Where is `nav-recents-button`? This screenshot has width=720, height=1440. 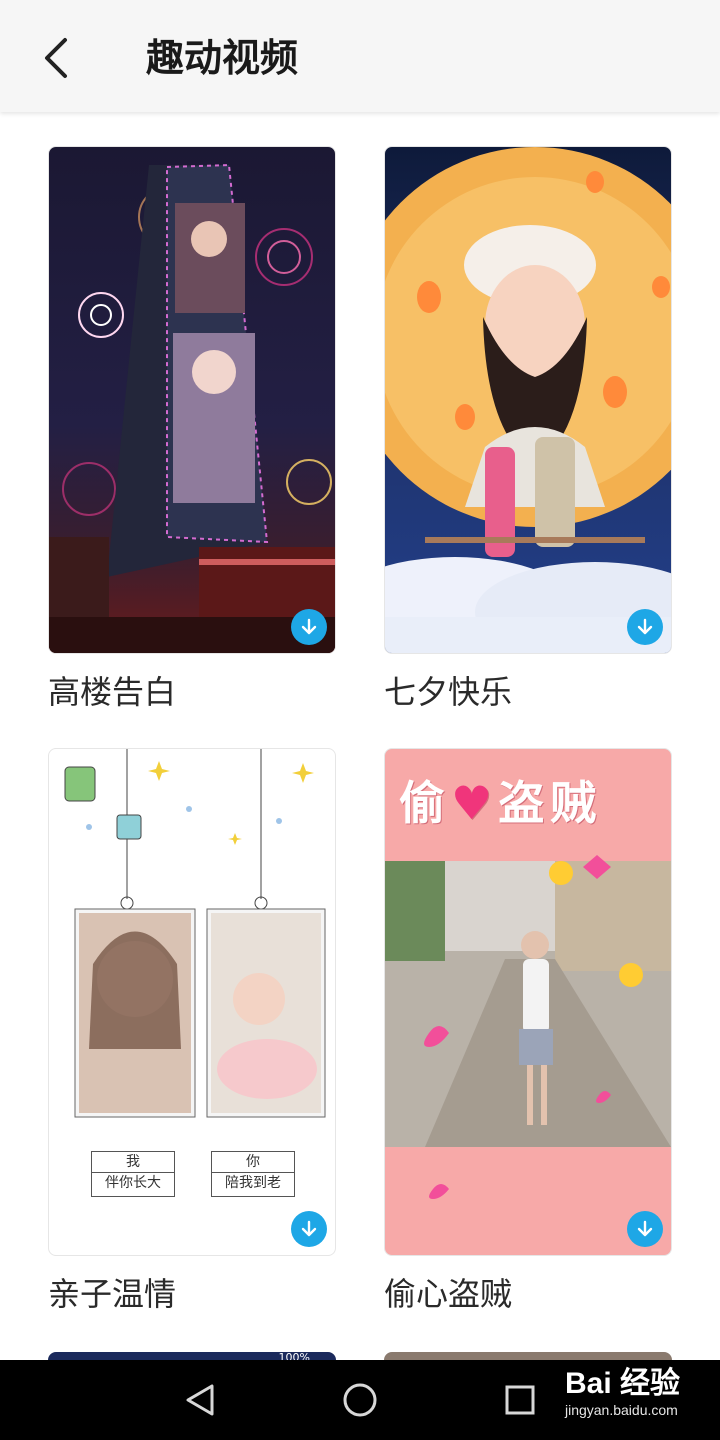 nav-recents-button is located at coordinates (520, 1400).